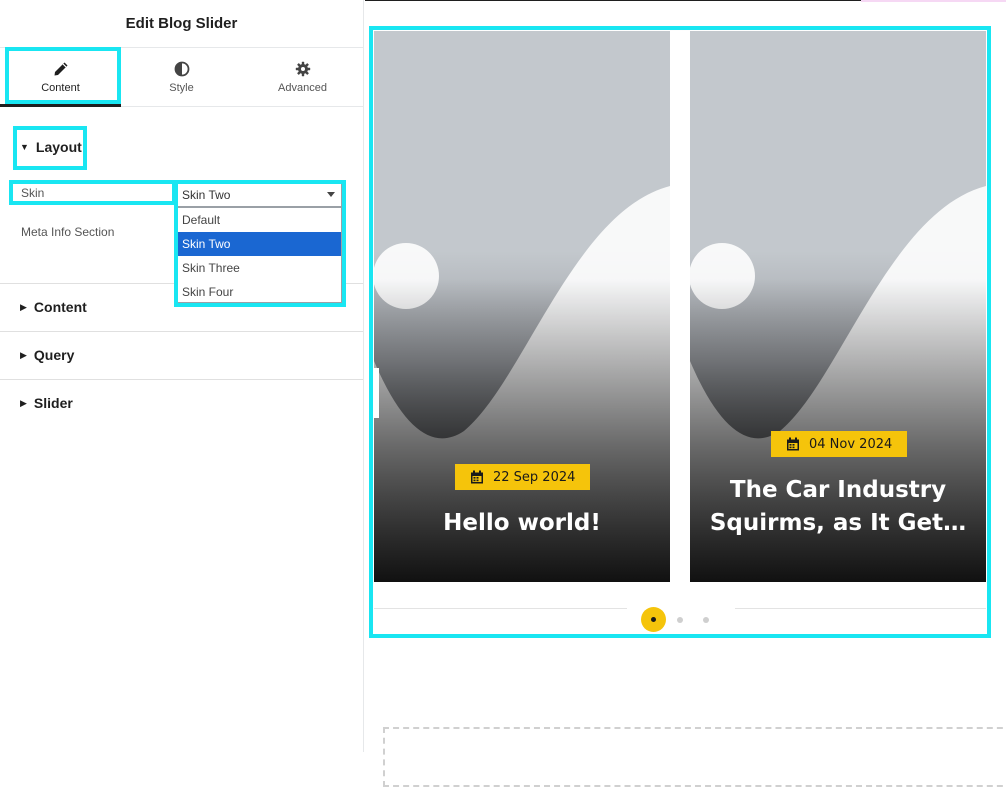 The image size is (1006, 787). What do you see at coordinates (376, 393) in the screenshot?
I see `panel-collapse-handle` at bounding box center [376, 393].